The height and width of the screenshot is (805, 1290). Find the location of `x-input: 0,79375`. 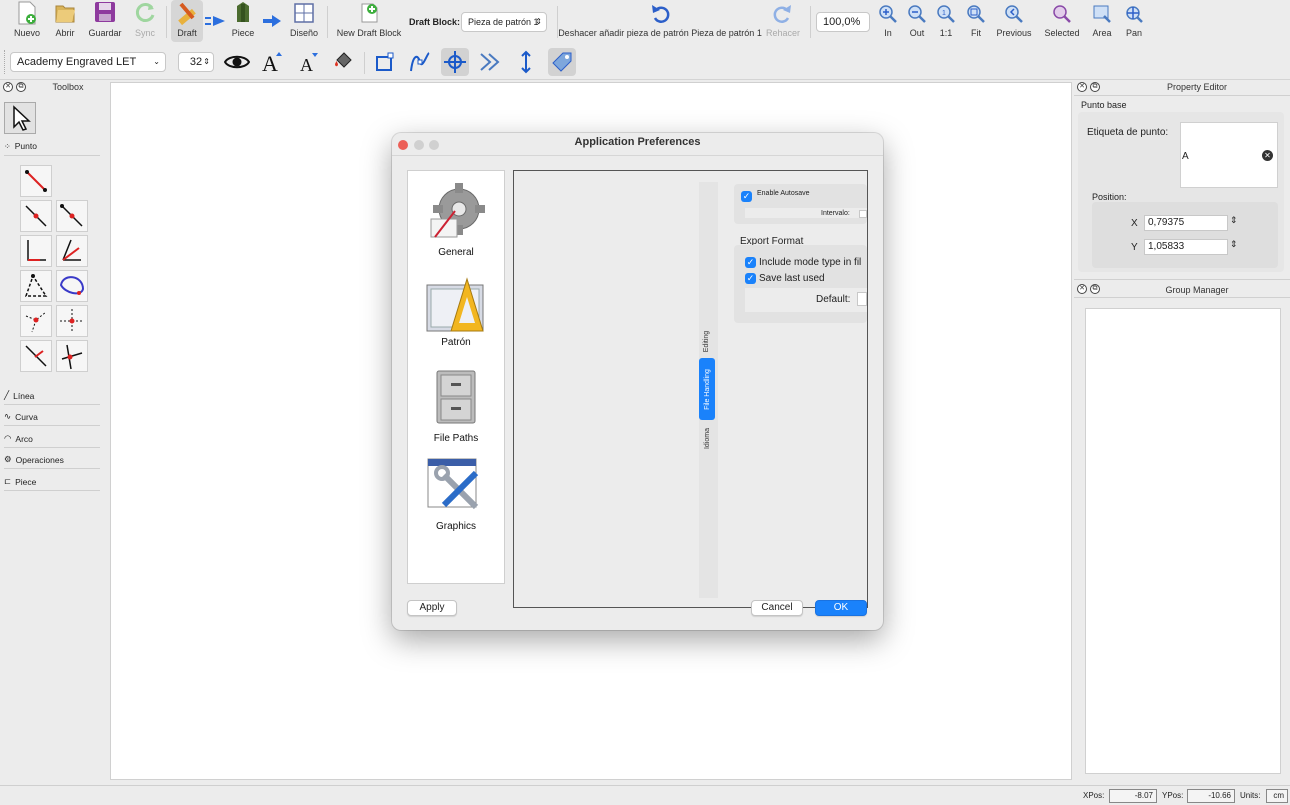

x-input: 0,79375 is located at coordinates (1186, 223).